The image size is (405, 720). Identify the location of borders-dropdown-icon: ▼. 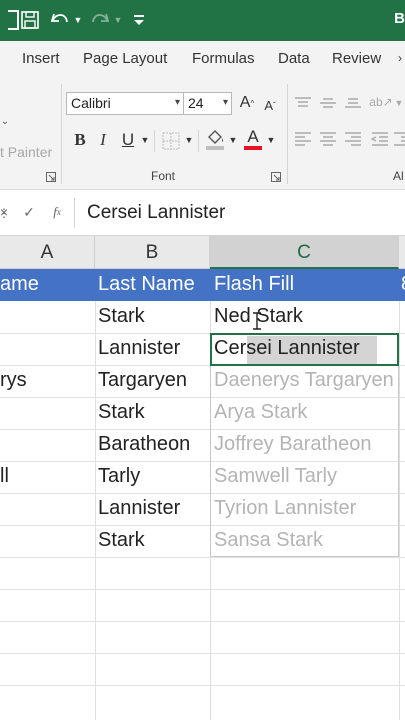
(189, 140).